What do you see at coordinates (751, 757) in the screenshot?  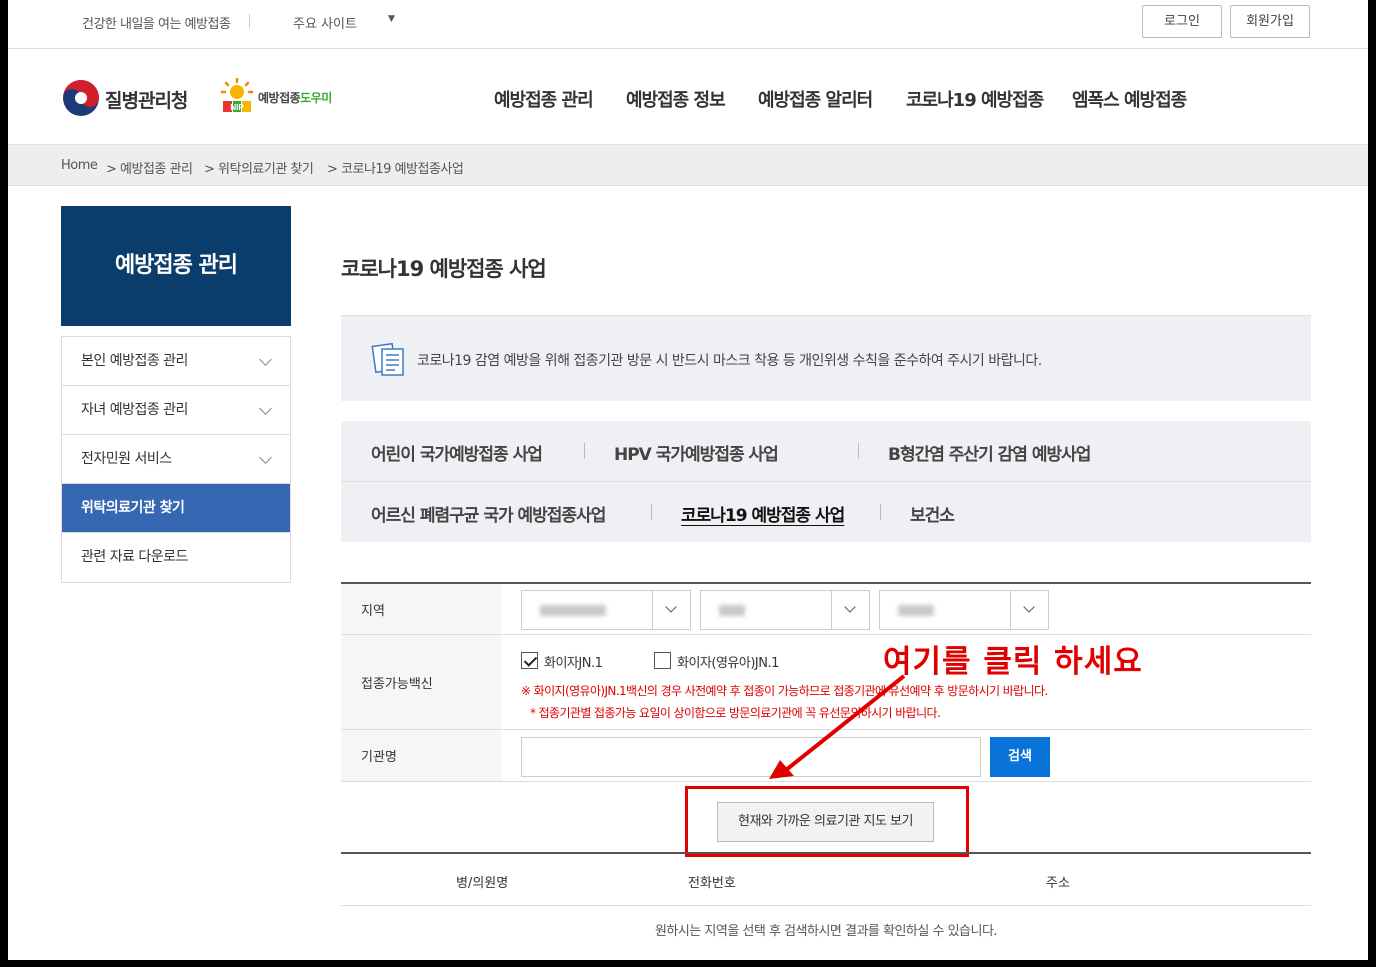 I see `institution-name-input` at bounding box center [751, 757].